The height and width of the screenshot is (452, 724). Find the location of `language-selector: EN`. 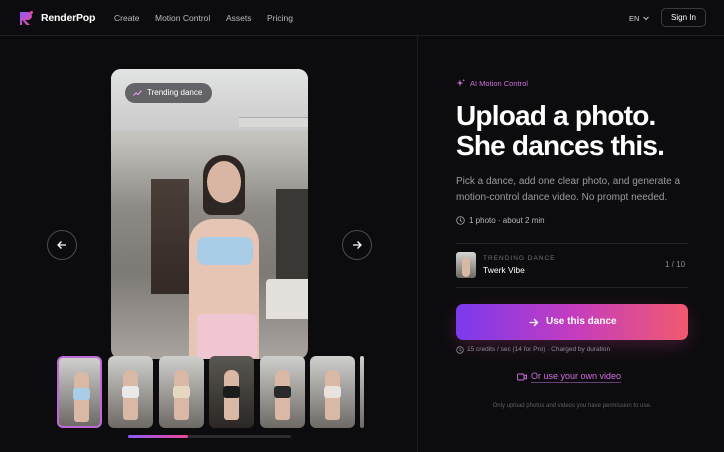

language-selector: EN is located at coordinates (634, 18).